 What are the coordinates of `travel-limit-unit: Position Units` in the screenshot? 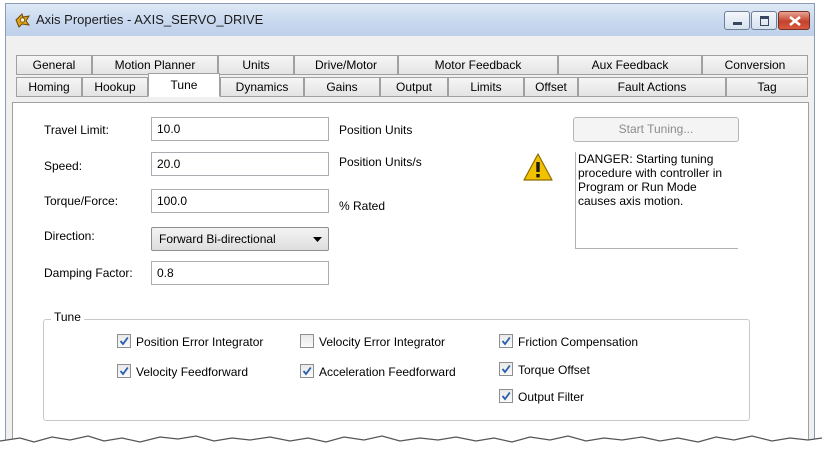 It's located at (376, 130).